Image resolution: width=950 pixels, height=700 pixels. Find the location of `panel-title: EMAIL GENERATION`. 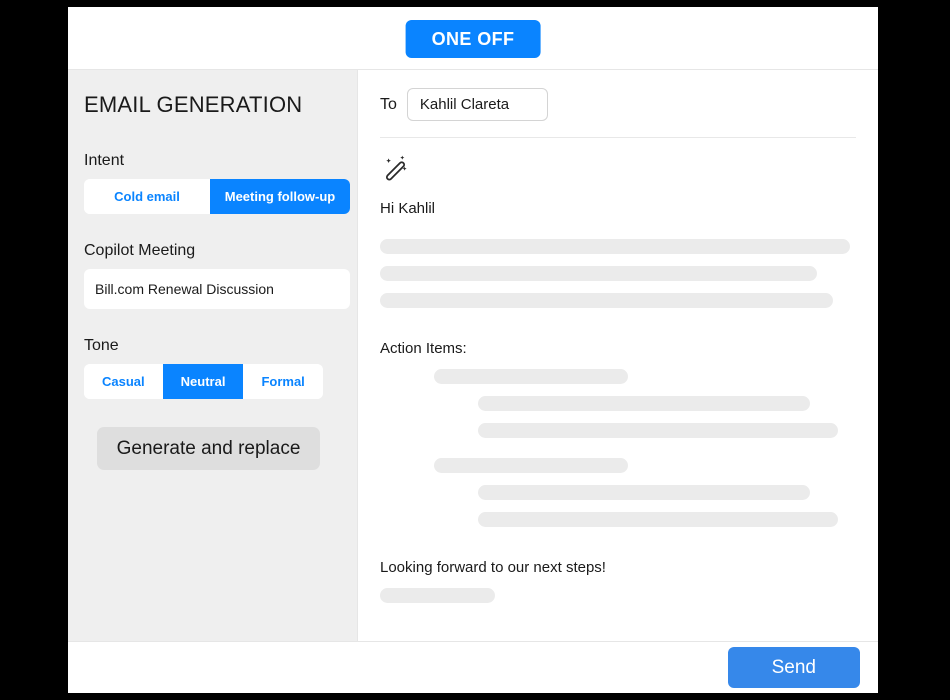

panel-title: EMAIL GENERATION is located at coordinates (193, 104).